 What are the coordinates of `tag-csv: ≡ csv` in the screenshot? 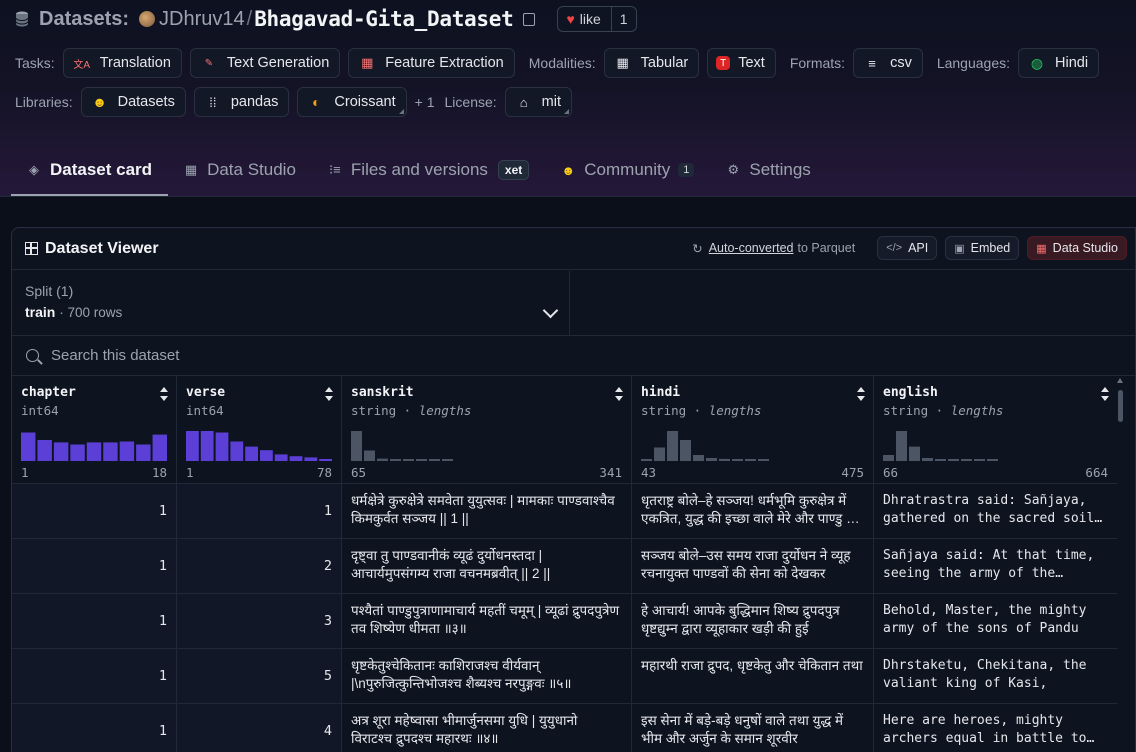 It's located at (888, 63).